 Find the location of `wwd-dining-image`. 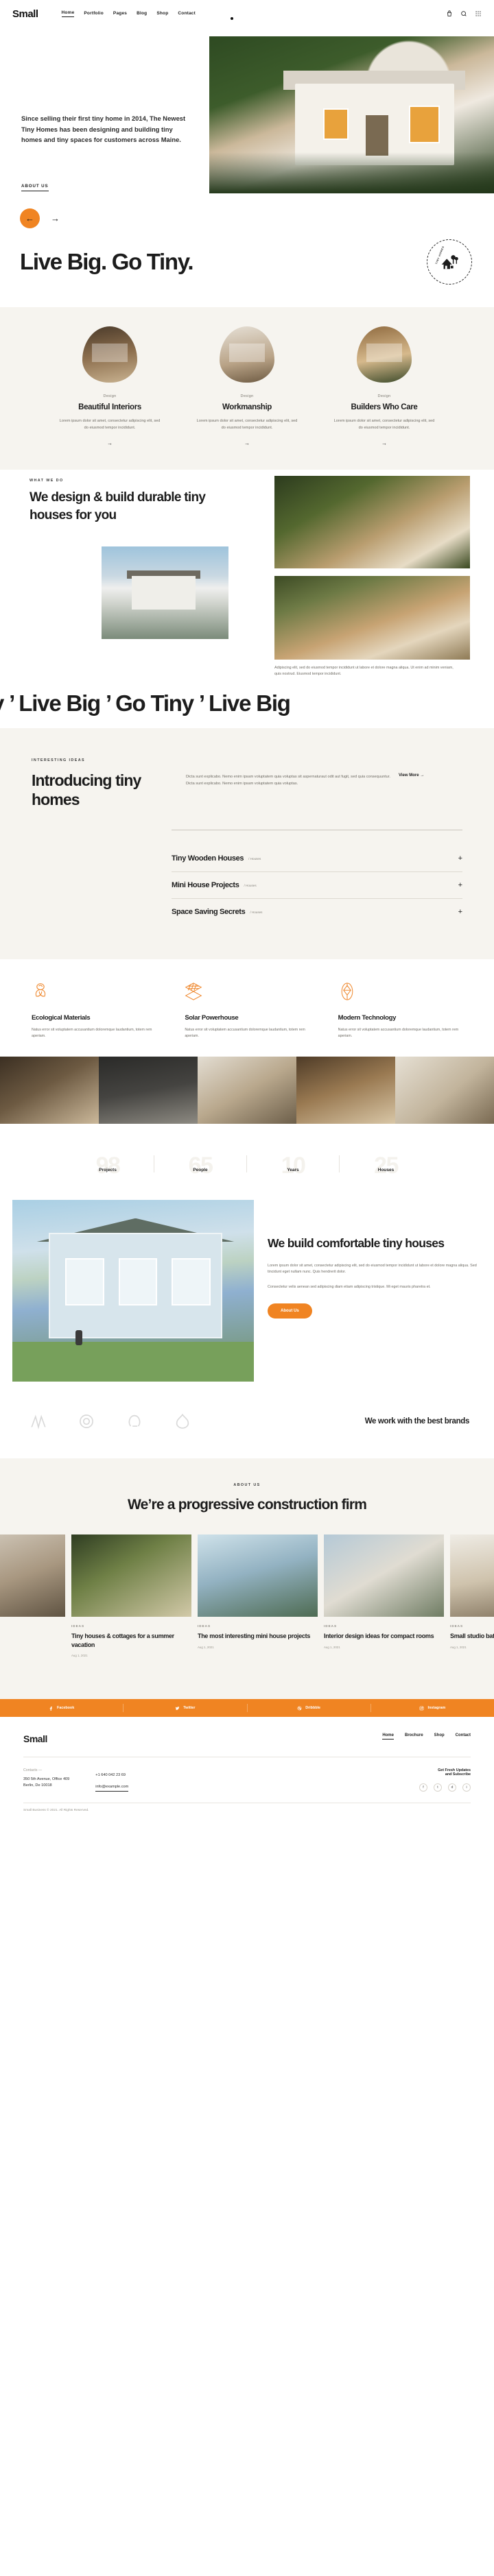

wwd-dining-image is located at coordinates (372, 618).